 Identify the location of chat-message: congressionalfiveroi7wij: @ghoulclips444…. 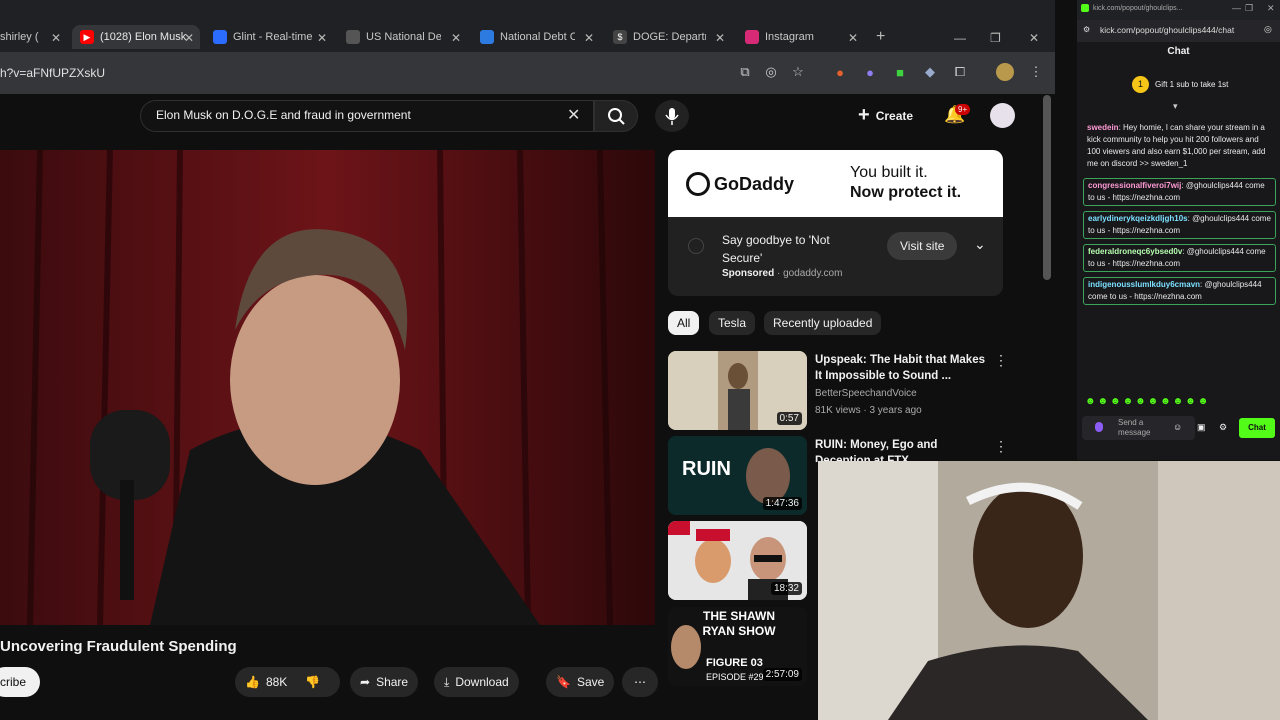
(1179, 192).